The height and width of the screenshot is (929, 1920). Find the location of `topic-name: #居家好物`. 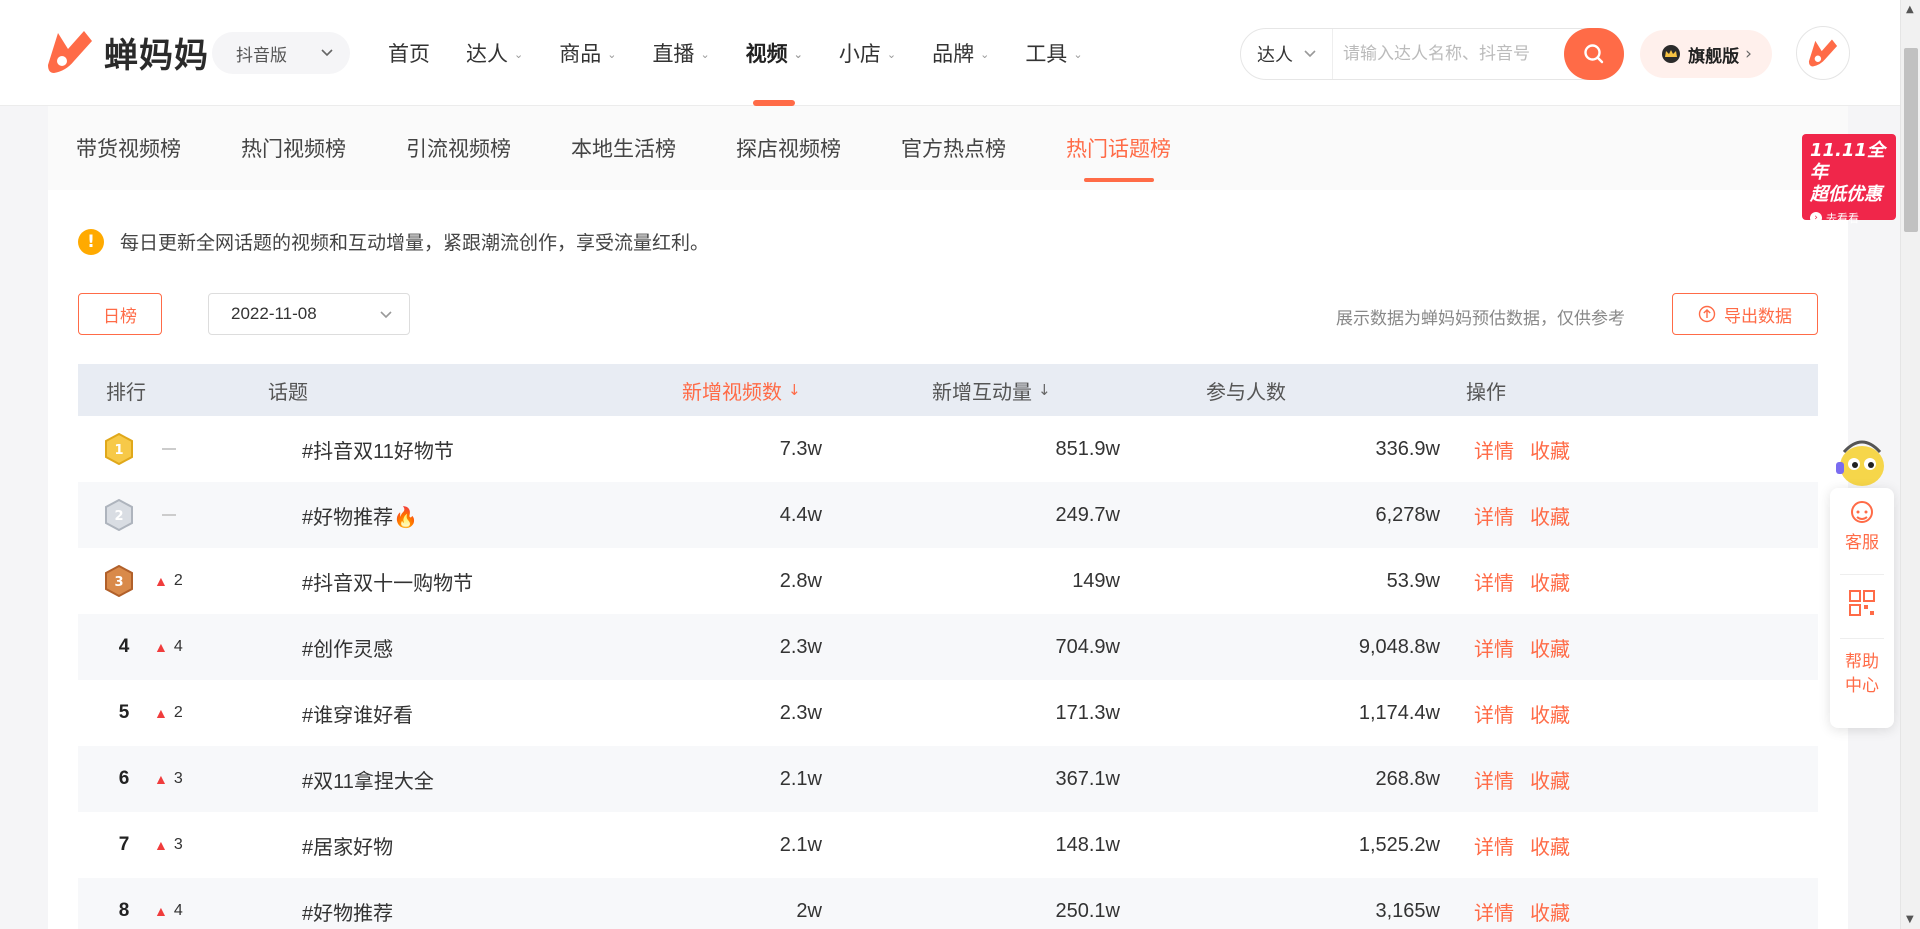

topic-name: #居家好物 is located at coordinates (347, 845).